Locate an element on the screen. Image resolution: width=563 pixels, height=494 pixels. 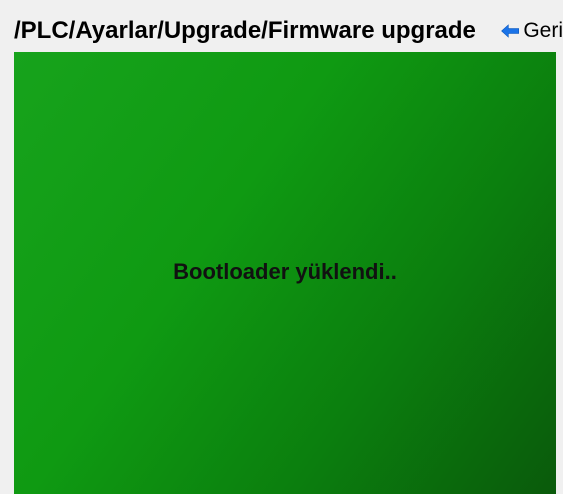
status-message: Bootloader yüklendi.. is located at coordinates (285, 271).